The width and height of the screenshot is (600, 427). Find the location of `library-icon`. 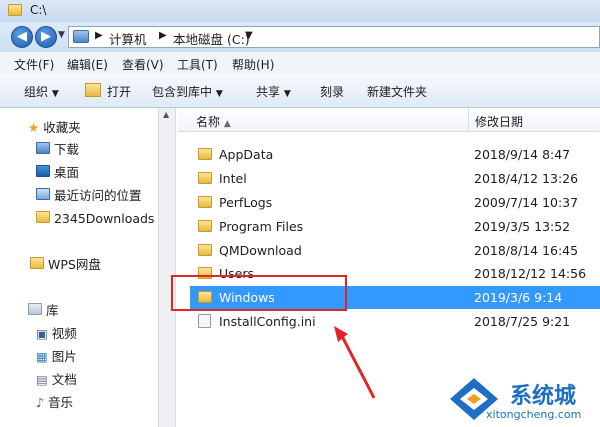

library-icon is located at coordinates (35, 309).